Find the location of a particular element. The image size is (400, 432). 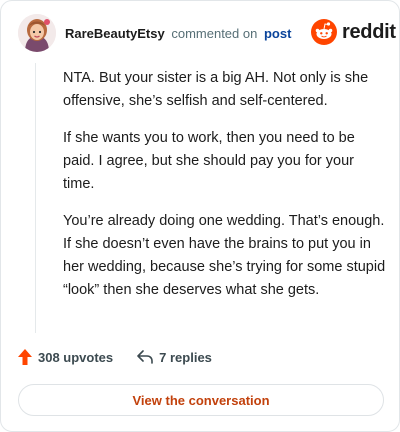

user-avatar is located at coordinates (37, 33).